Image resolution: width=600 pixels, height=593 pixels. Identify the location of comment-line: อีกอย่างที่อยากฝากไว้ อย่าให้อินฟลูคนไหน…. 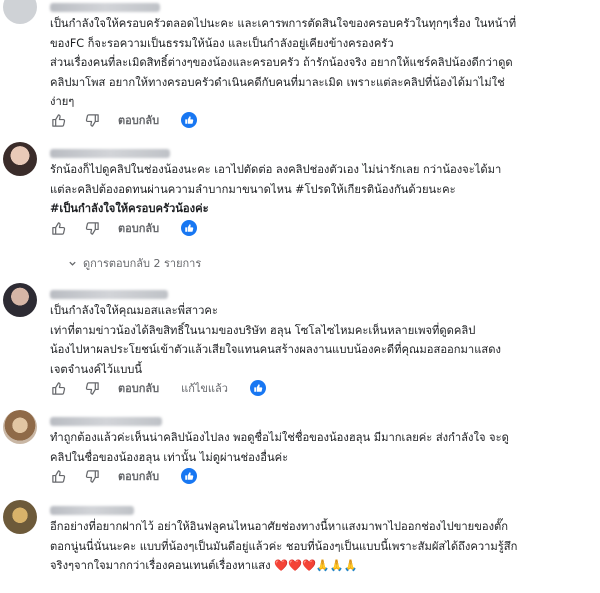
(279, 526).